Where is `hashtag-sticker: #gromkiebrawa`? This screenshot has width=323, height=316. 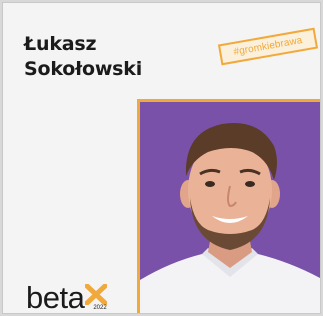 hashtag-sticker: #gromkiebrawa is located at coordinates (268, 46).